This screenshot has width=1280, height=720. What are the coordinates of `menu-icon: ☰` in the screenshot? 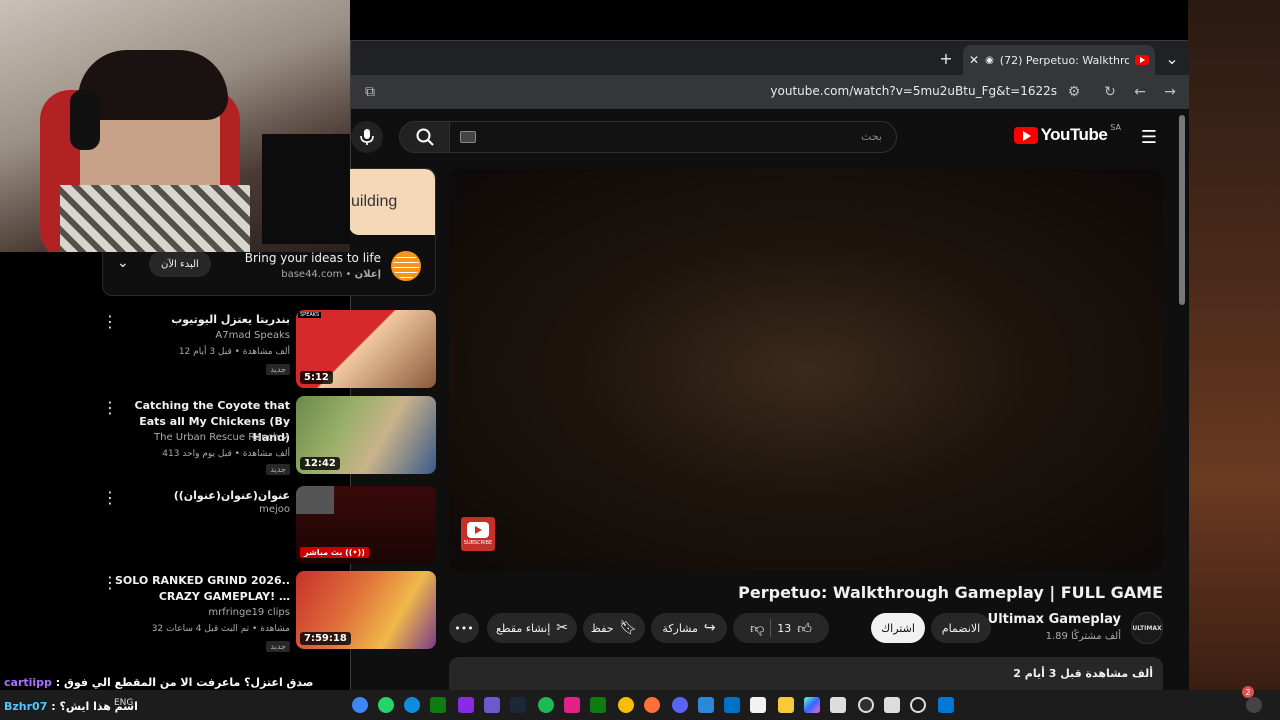 It's located at (1149, 137).